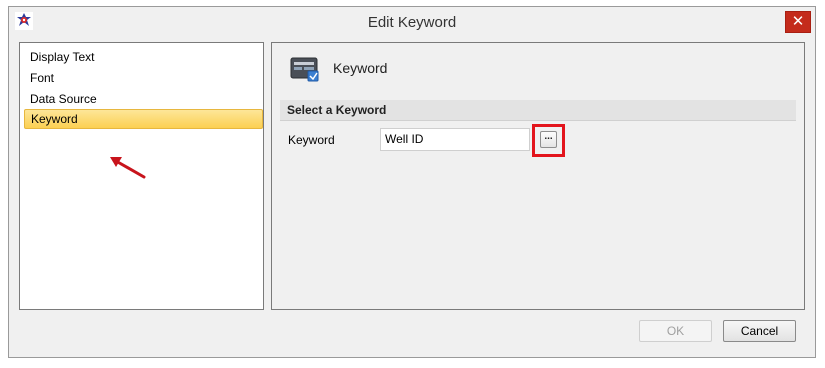 This screenshot has height=368, width=825. I want to click on window-title: Edit Keyword, so click(412, 22).